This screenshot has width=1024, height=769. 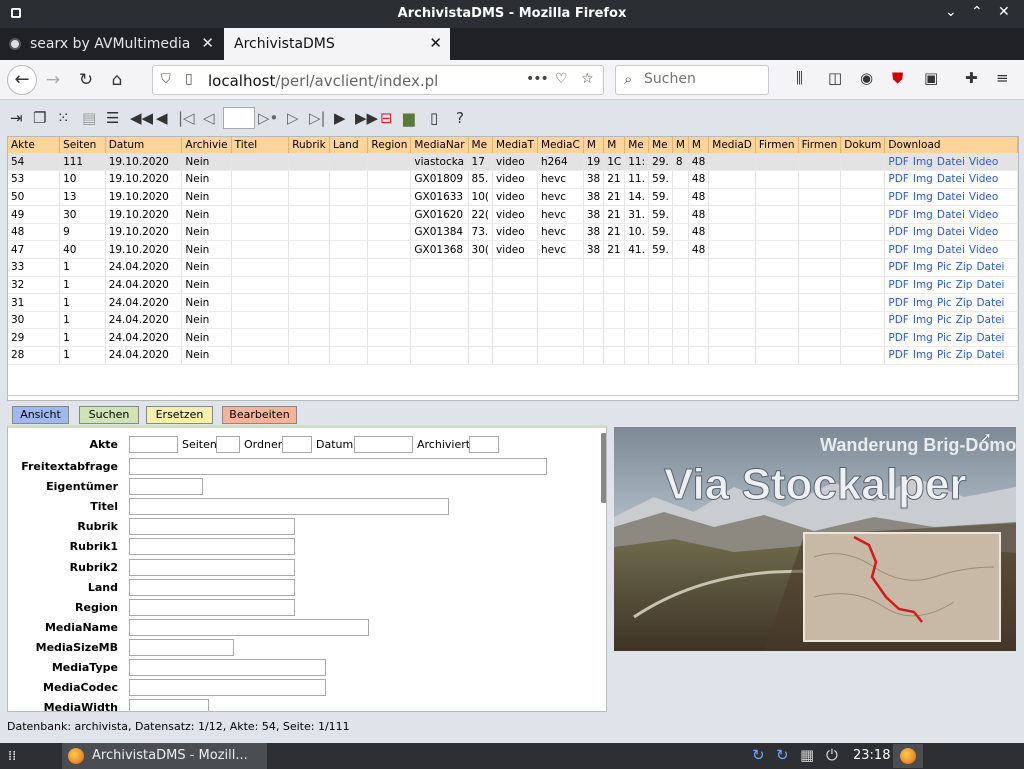 What do you see at coordinates (153, 444) in the screenshot?
I see `akte-input` at bounding box center [153, 444].